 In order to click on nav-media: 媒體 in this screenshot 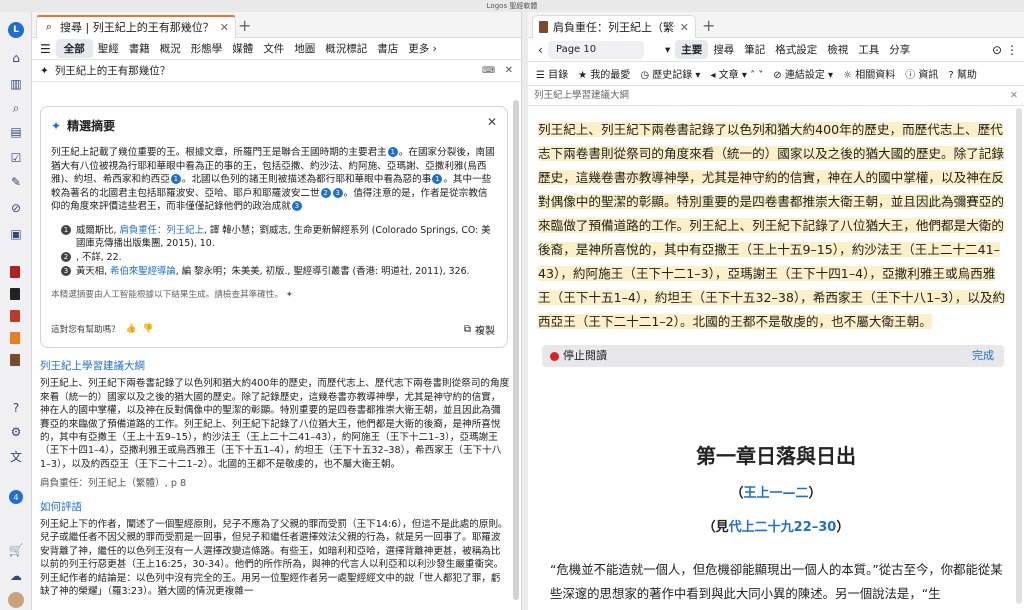, I will do `click(242, 48)`.